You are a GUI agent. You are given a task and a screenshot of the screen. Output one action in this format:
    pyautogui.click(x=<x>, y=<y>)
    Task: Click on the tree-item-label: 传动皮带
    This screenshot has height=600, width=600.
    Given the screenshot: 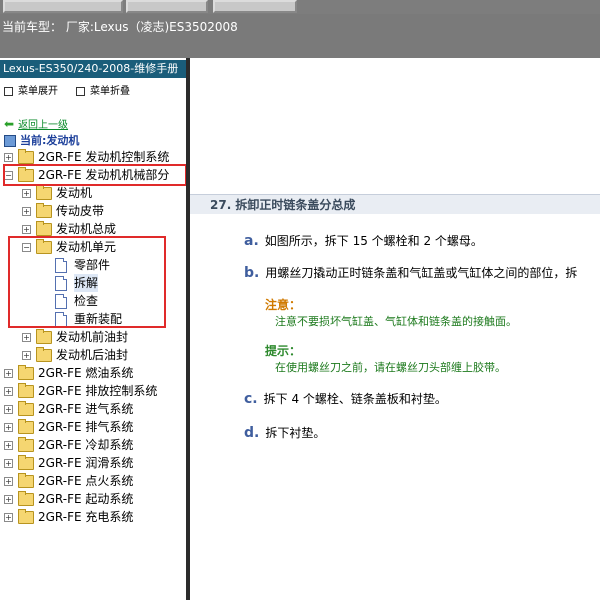 What is the action you would take?
    pyautogui.click(x=80, y=211)
    